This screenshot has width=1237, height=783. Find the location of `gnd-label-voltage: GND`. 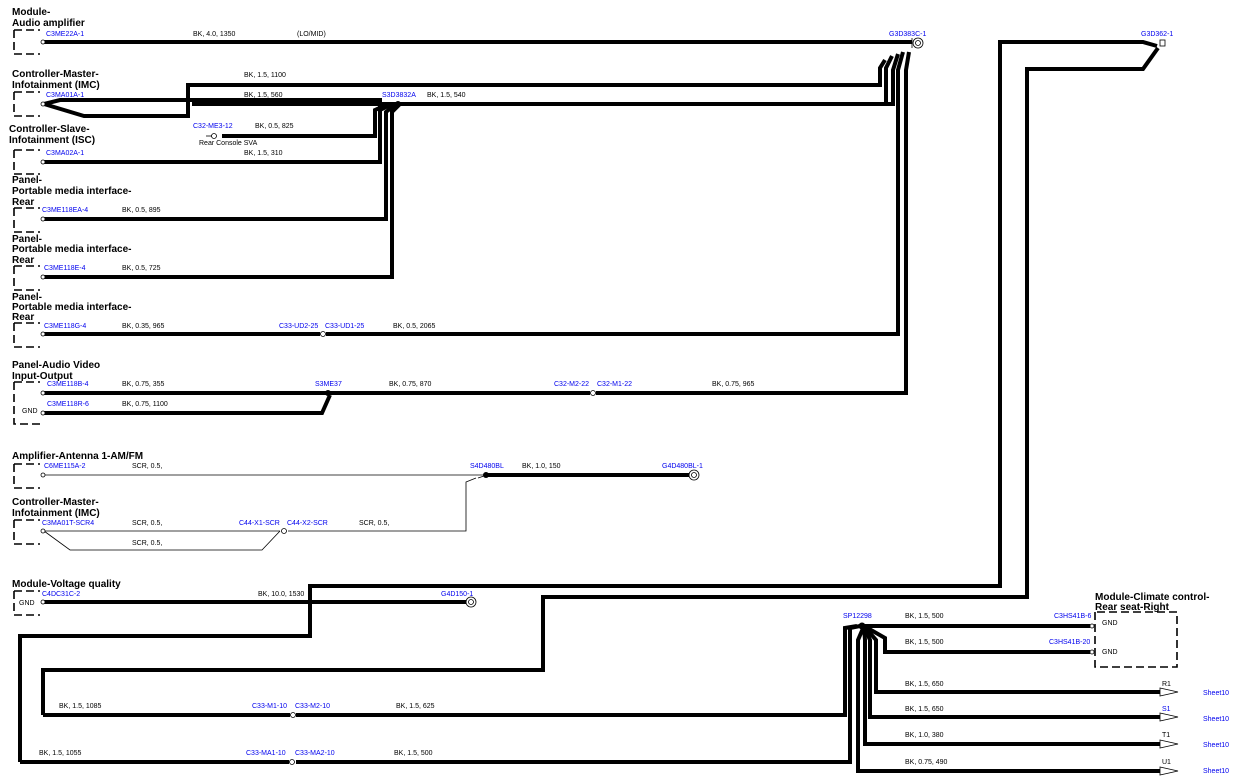

gnd-label-voltage: GND is located at coordinates (27, 603).